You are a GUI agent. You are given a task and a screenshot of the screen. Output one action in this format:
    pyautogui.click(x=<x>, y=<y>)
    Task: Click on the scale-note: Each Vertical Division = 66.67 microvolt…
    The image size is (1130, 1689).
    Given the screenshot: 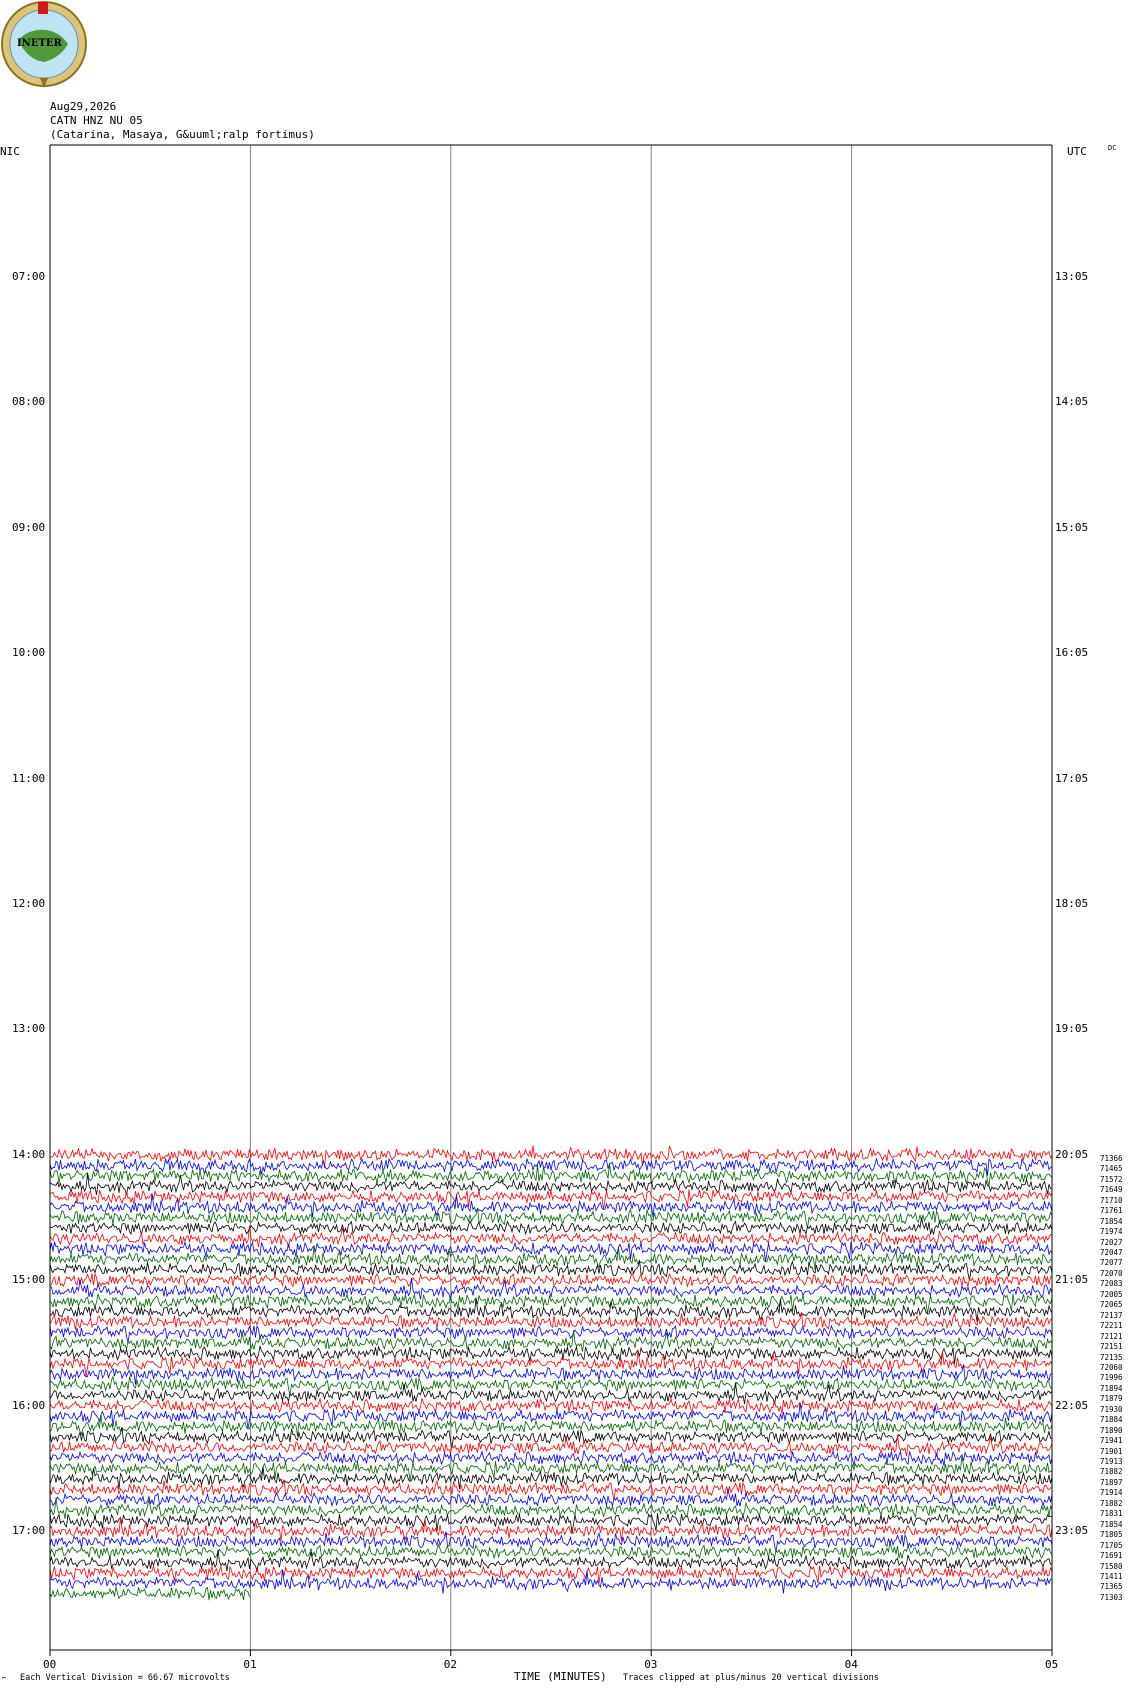 What is the action you would take?
    pyautogui.click(x=125, y=1678)
    